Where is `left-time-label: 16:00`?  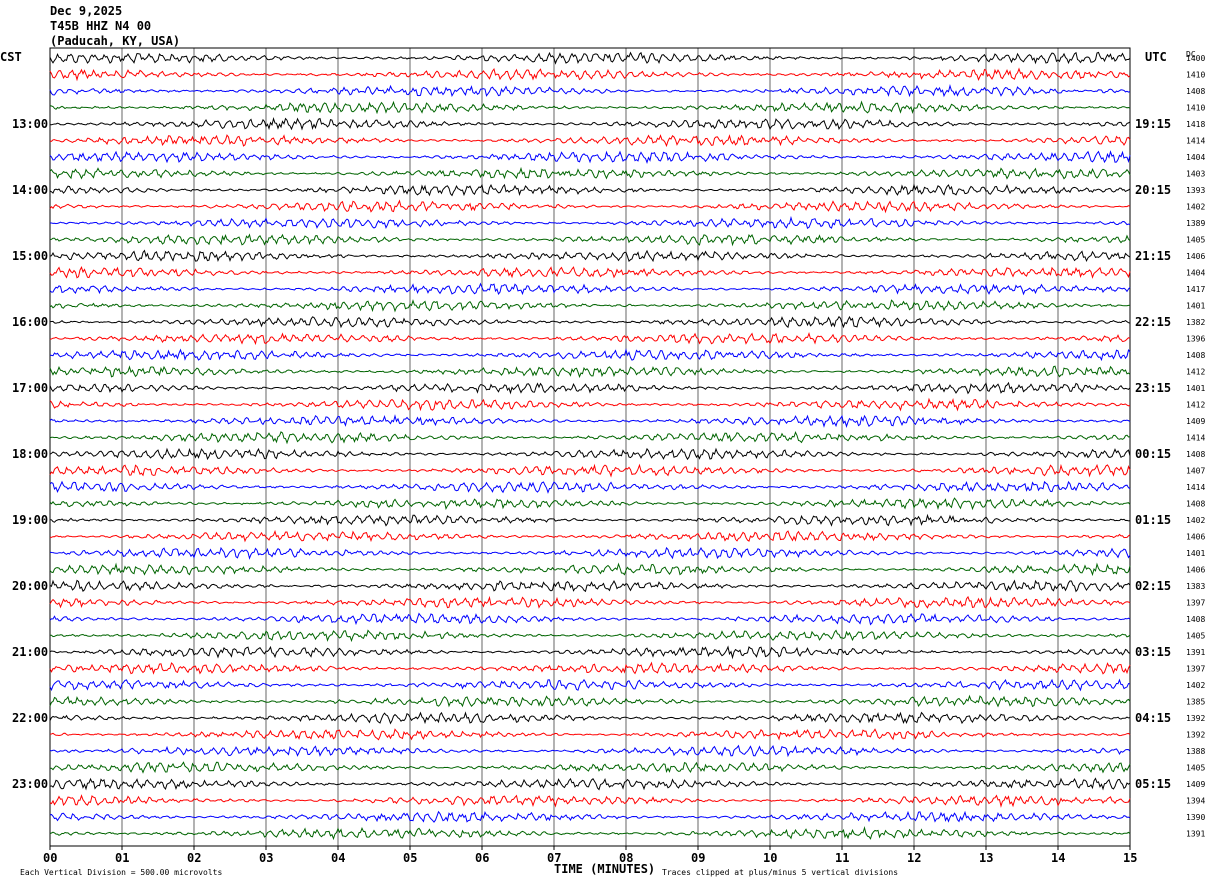
left-time-label: 16:00 is located at coordinates (30, 322).